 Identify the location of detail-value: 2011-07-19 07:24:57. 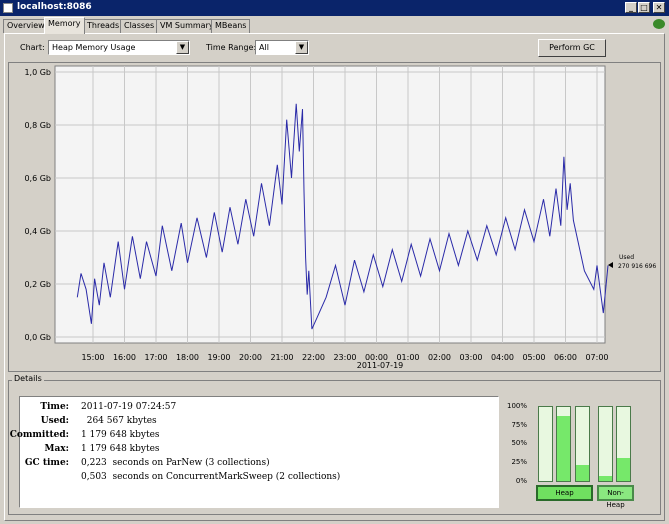
(129, 407).